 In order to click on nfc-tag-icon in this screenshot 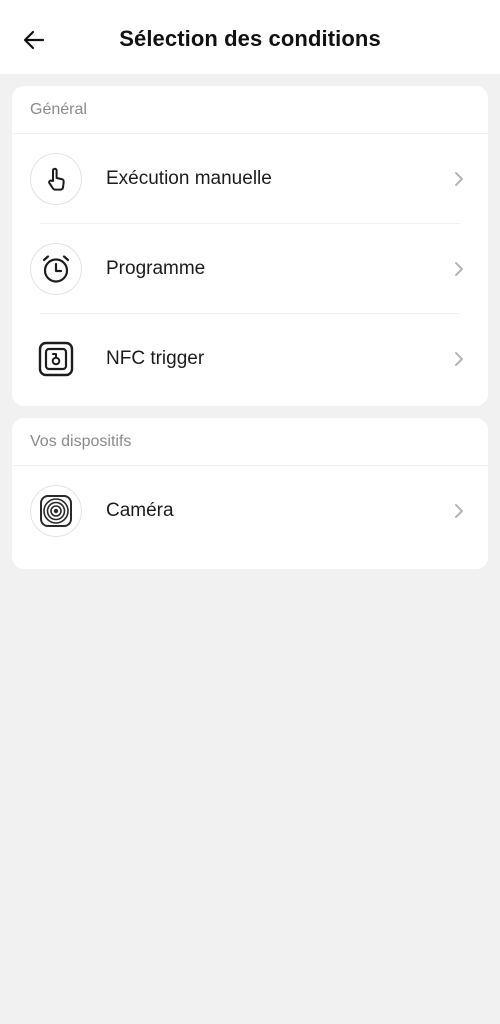, I will do `click(56, 359)`.